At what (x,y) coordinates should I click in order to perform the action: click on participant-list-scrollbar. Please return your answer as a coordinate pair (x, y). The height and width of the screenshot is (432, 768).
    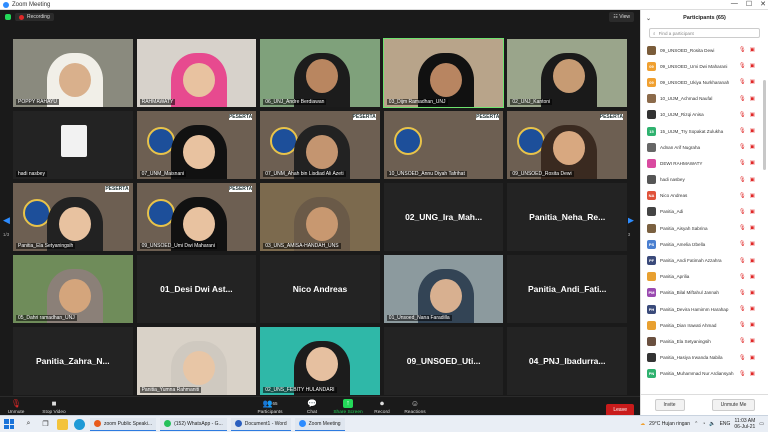
    Looking at the image, I should click on (764, 125).